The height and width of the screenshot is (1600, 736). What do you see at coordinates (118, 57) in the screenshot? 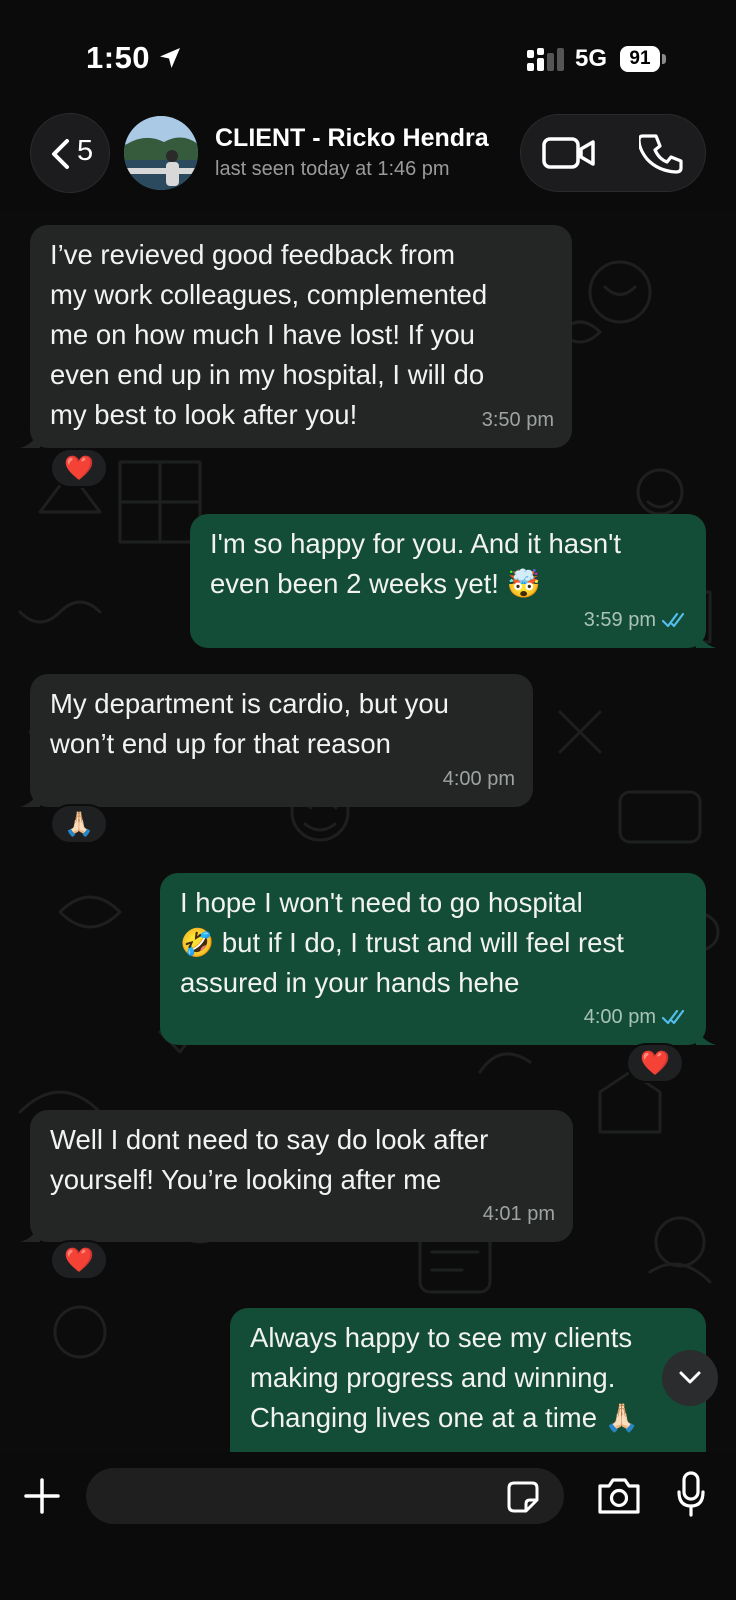
I see `status-time: 1:50` at bounding box center [118, 57].